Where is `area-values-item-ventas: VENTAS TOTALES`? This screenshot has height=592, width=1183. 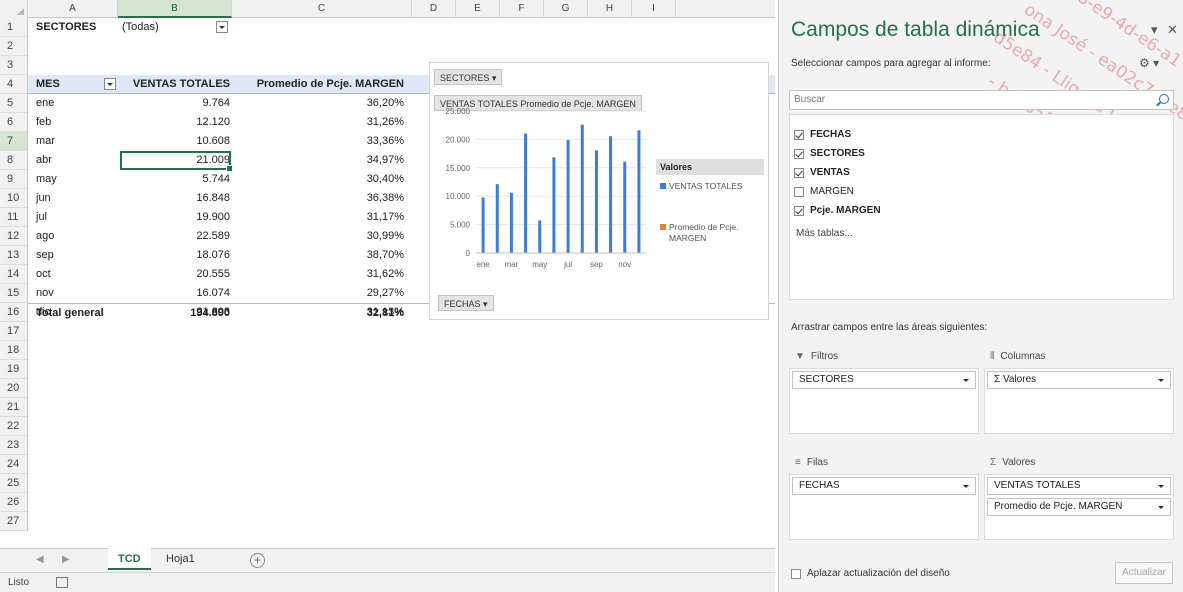 area-values-item-ventas: VENTAS TOTALES is located at coordinates (1079, 486).